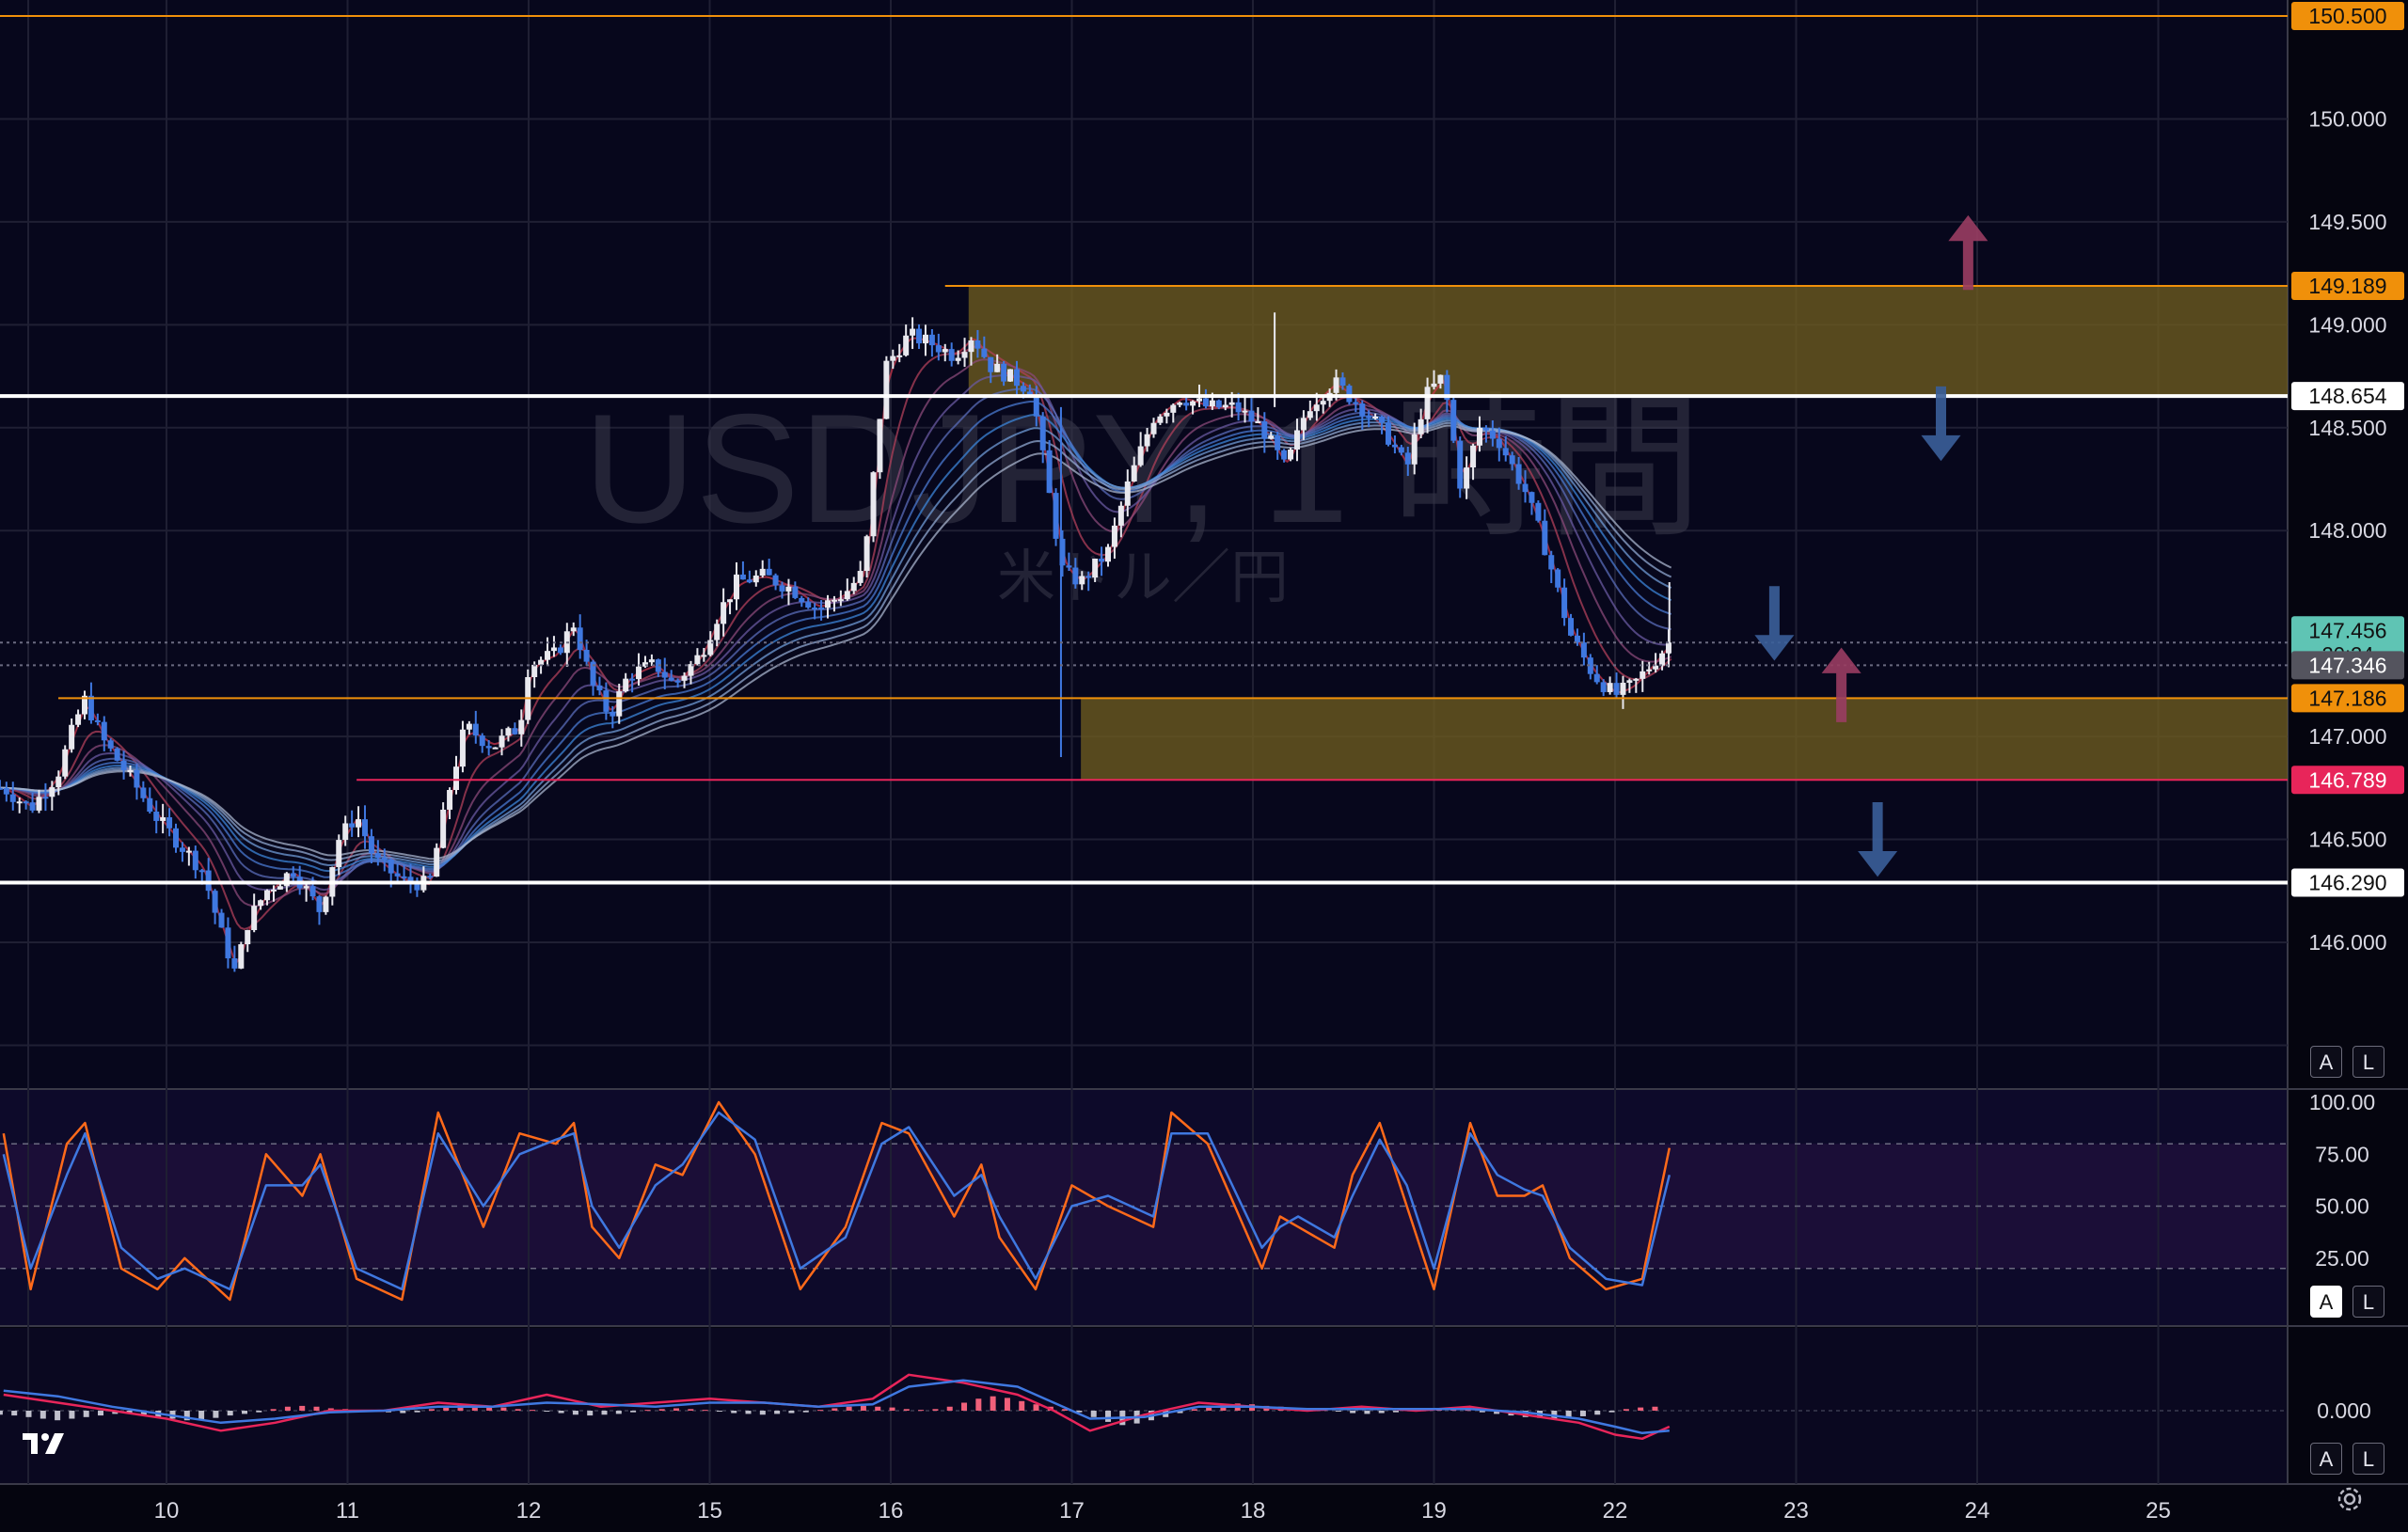 The height and width of the screenshot is (1532, 2408). I want to click on price-level-label: 150.500, so click(2347, 16).